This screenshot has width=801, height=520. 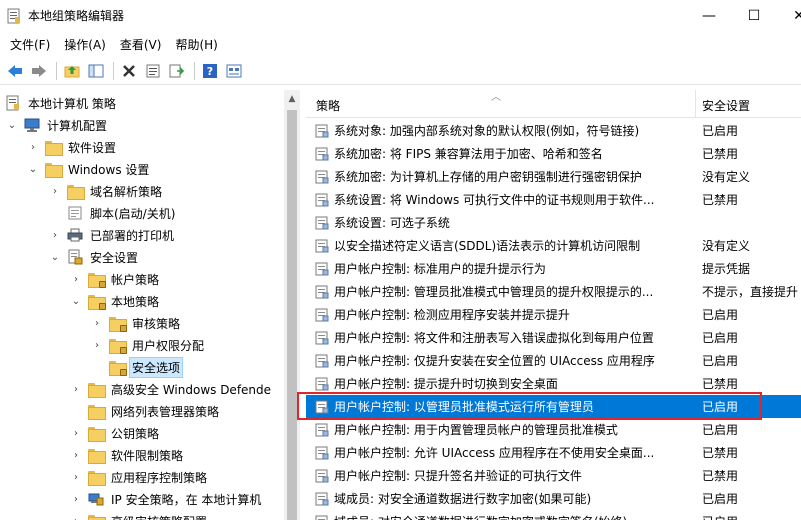 I want to click on column-header-policy: 策略, so click(x=328, y=105).